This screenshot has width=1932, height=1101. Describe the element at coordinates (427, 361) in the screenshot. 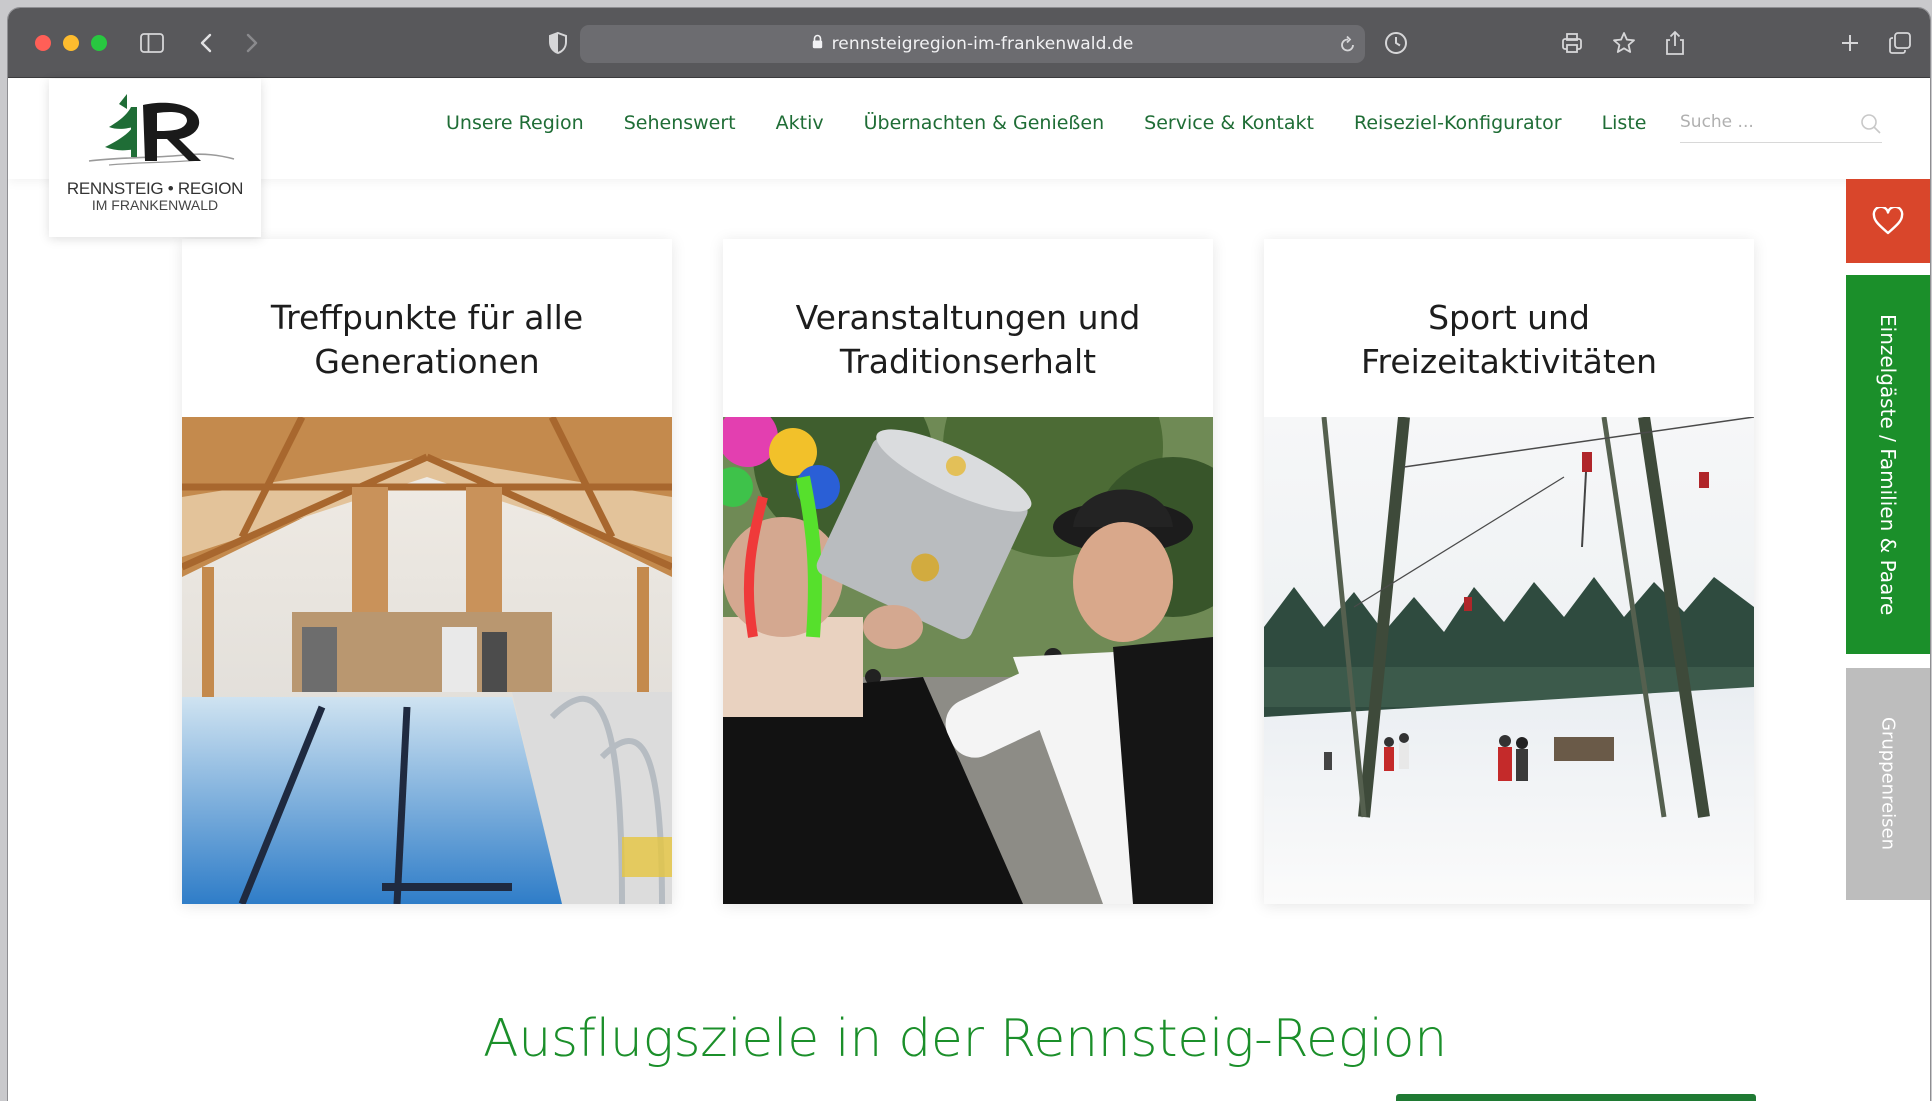

I see `card-title-line2: Generationen` at that location.